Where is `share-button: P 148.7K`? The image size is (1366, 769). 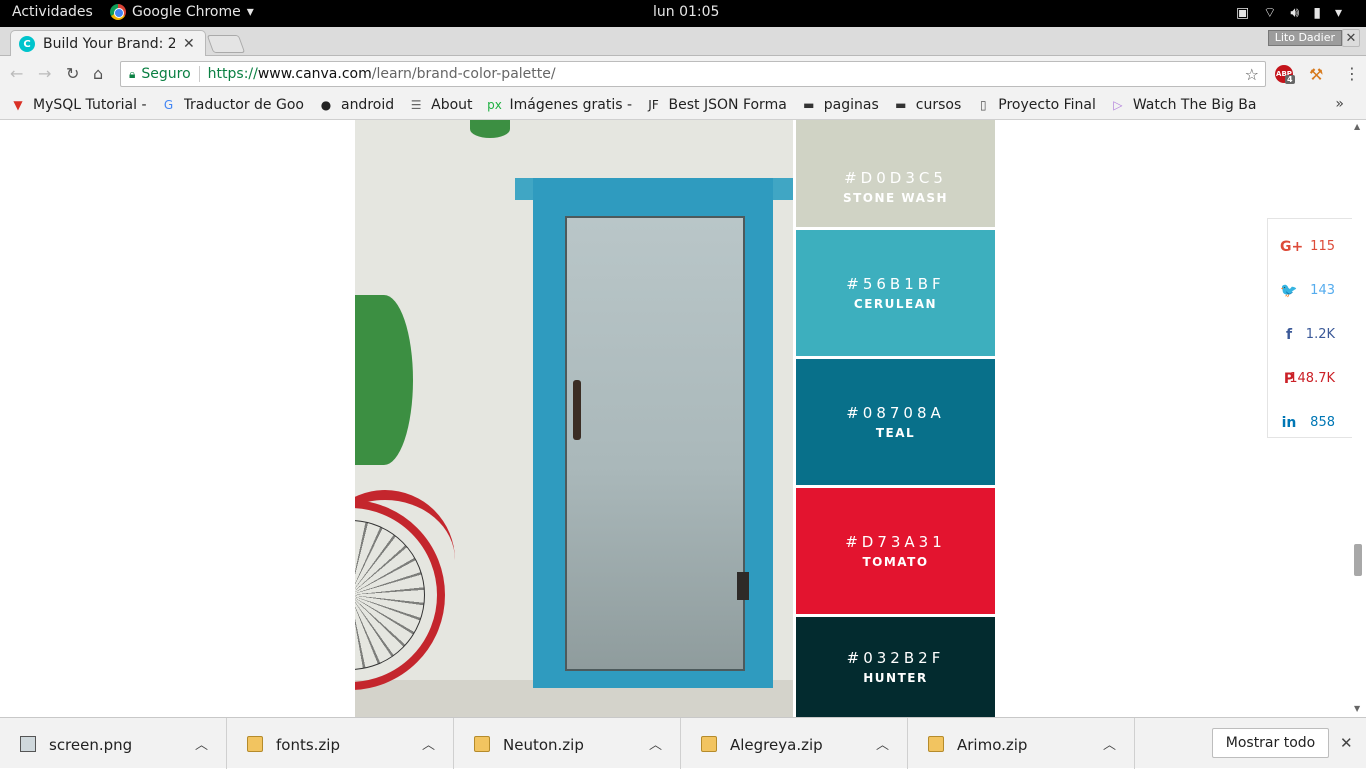
share-button: P 148.7K is located at coordinates (1310, 381).